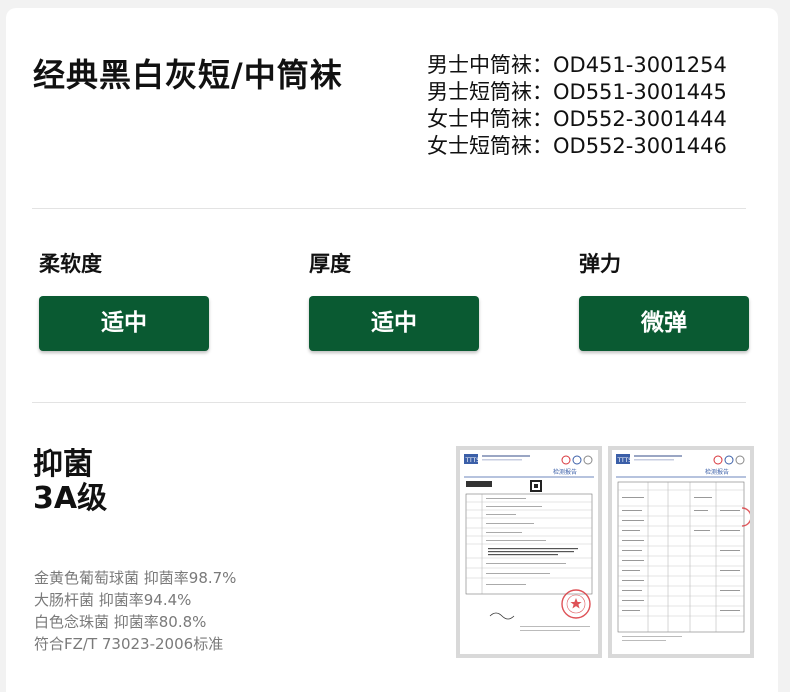  I want to click on attribute-thickness: 厚度 适中, so click(395, 300).